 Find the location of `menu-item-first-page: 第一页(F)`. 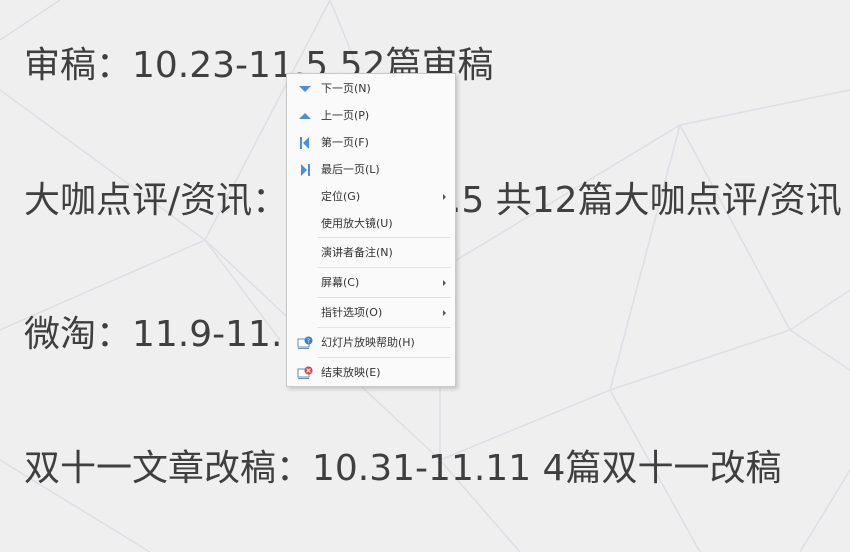

menu-item-first-page: 第一页(F) is located at coordinates (371, 142).